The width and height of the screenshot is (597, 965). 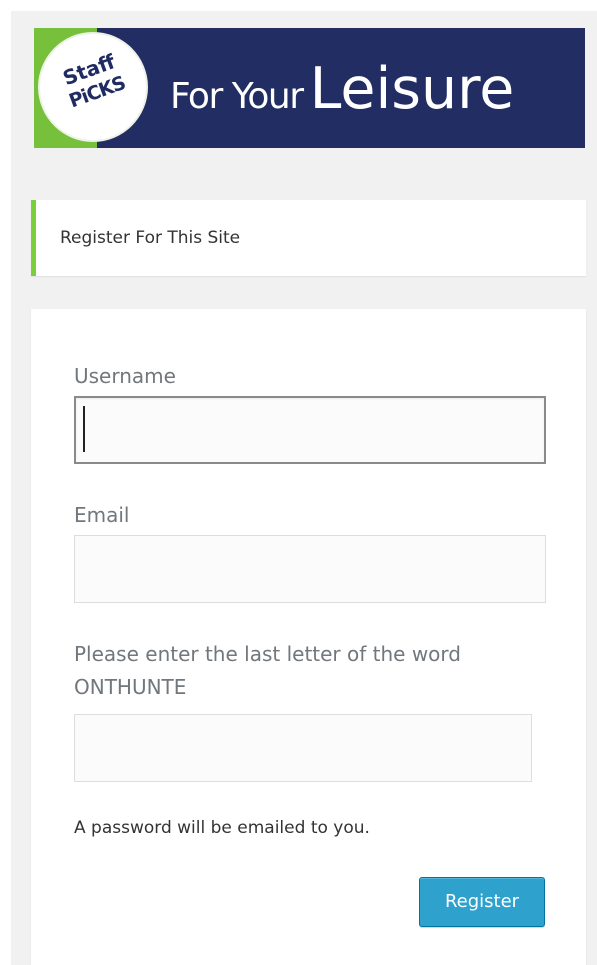 I want to click on text-cursor, so click(x=84, y=429).